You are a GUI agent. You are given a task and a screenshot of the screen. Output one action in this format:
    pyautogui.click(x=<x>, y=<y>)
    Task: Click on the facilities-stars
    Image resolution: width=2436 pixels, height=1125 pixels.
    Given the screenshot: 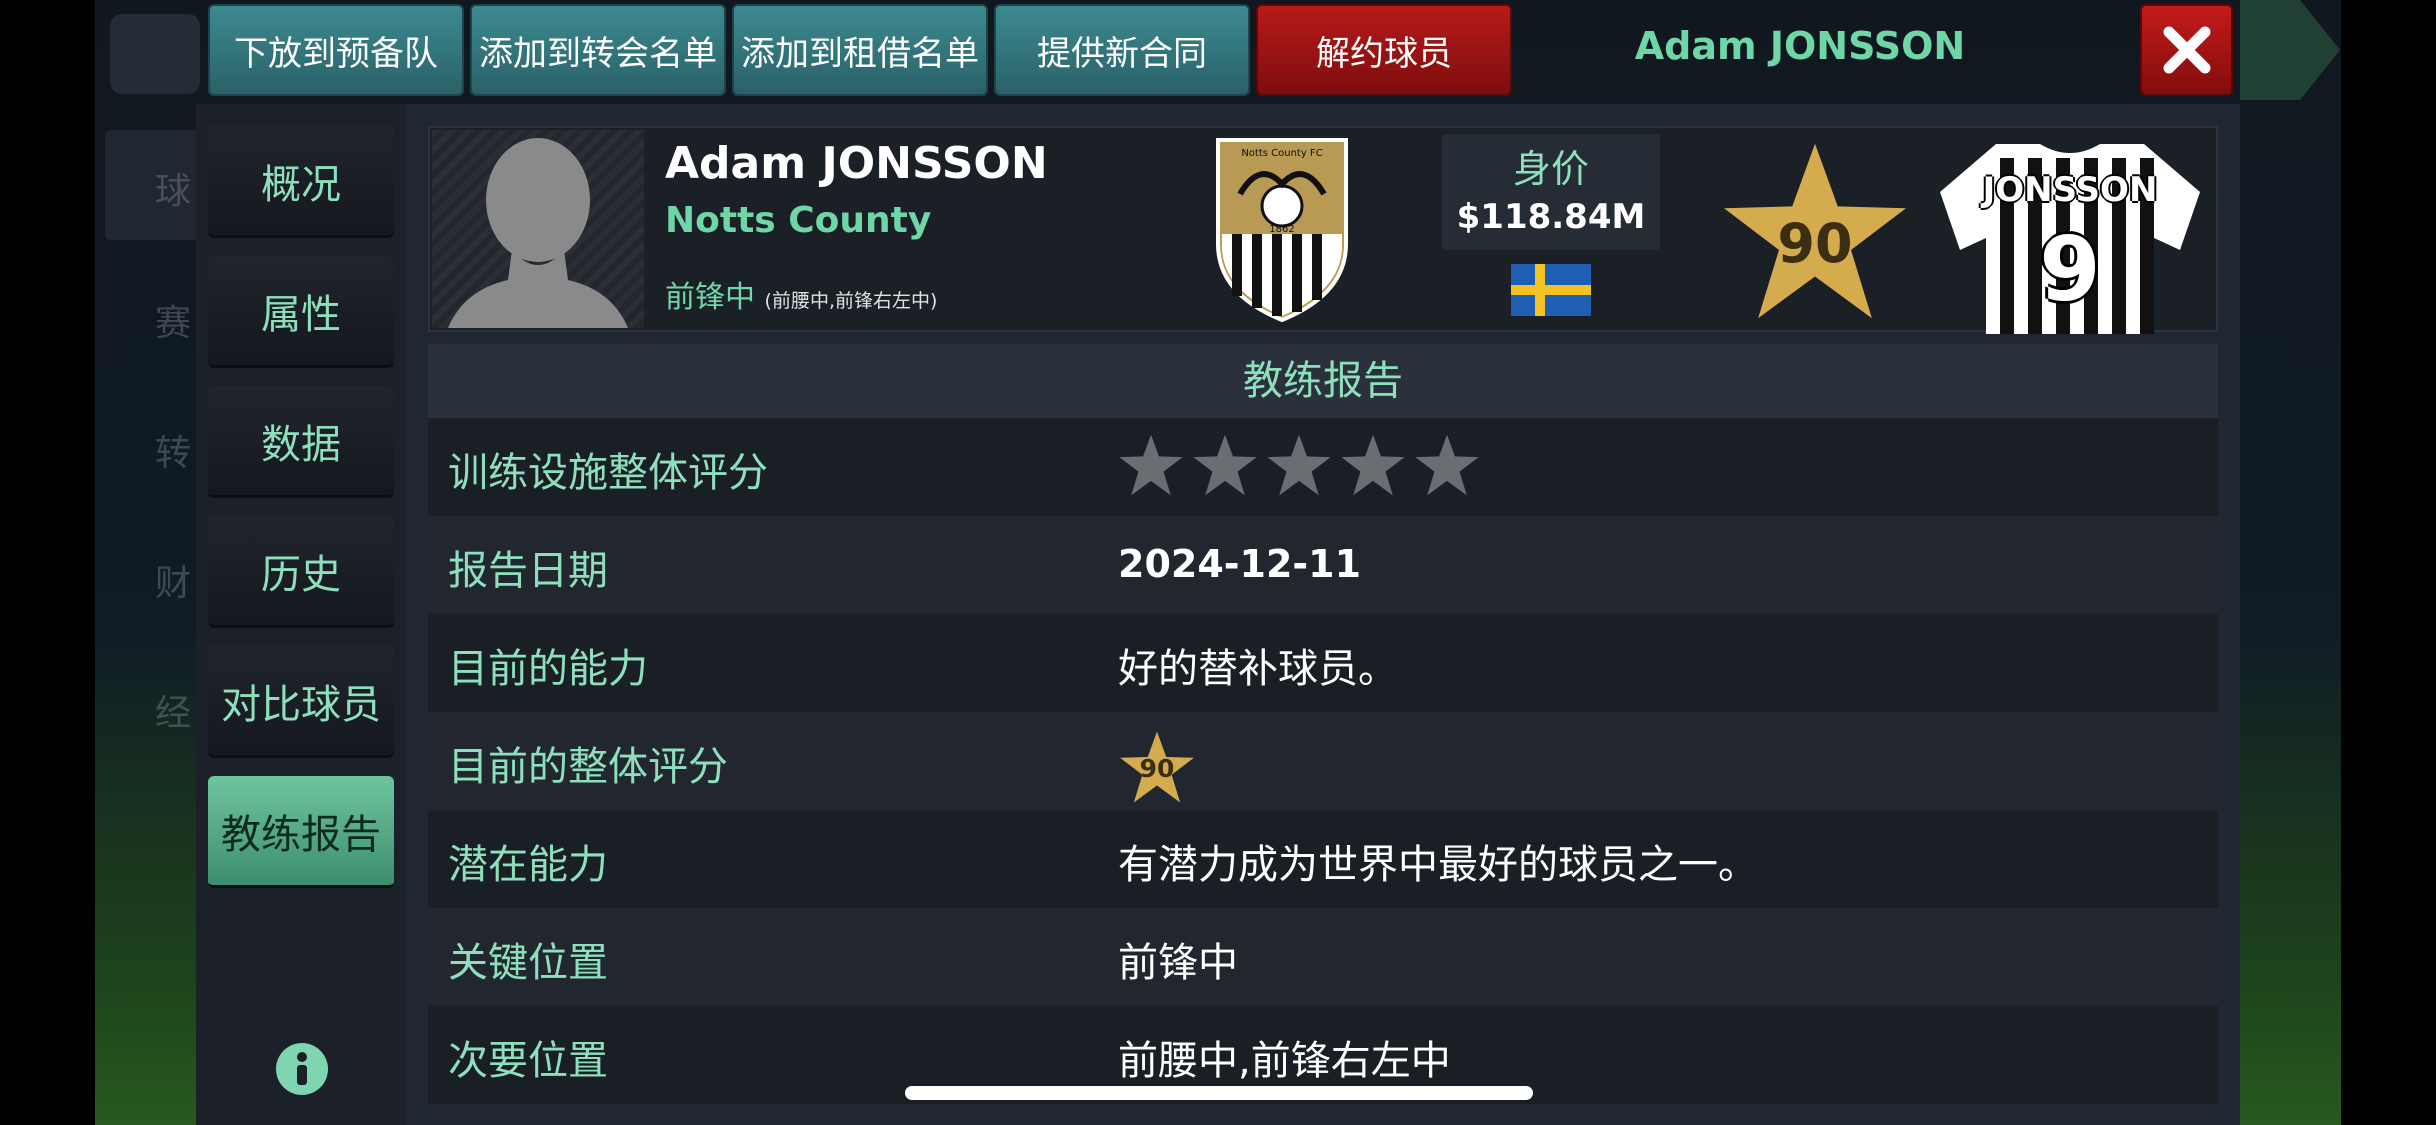 What is the action you would take?
    pyautogui.click(x=1299, y=465)
    